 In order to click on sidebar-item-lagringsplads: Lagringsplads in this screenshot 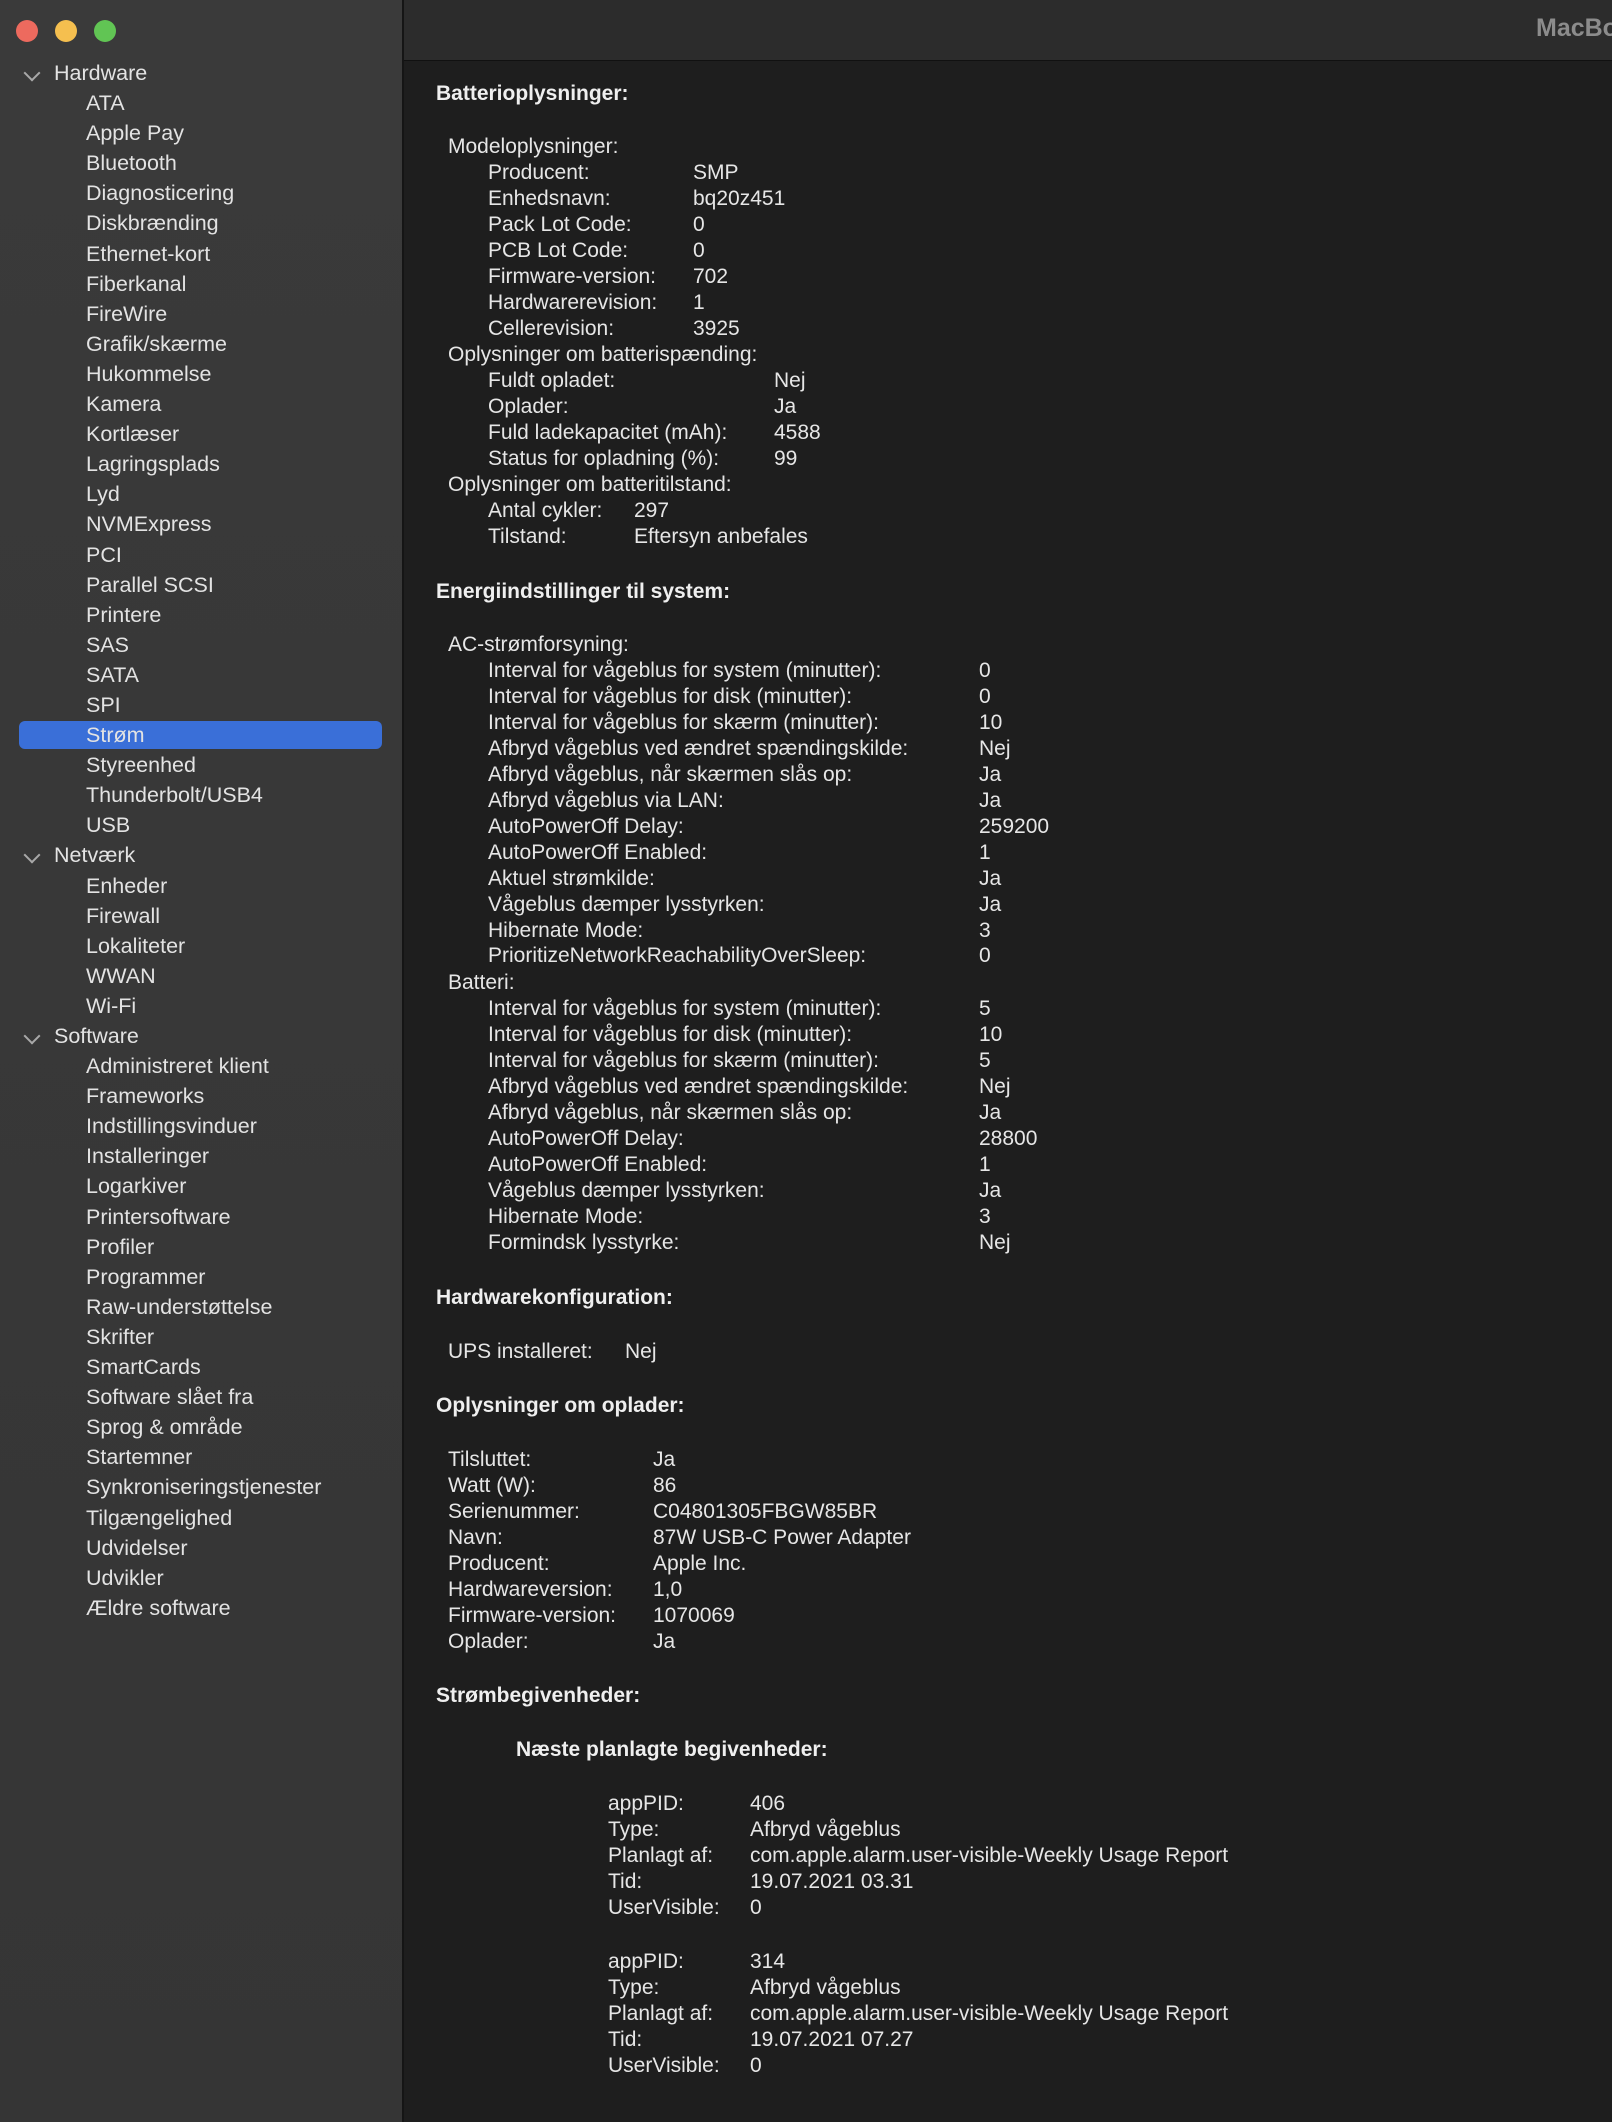, I will do `click(201, 464)`.